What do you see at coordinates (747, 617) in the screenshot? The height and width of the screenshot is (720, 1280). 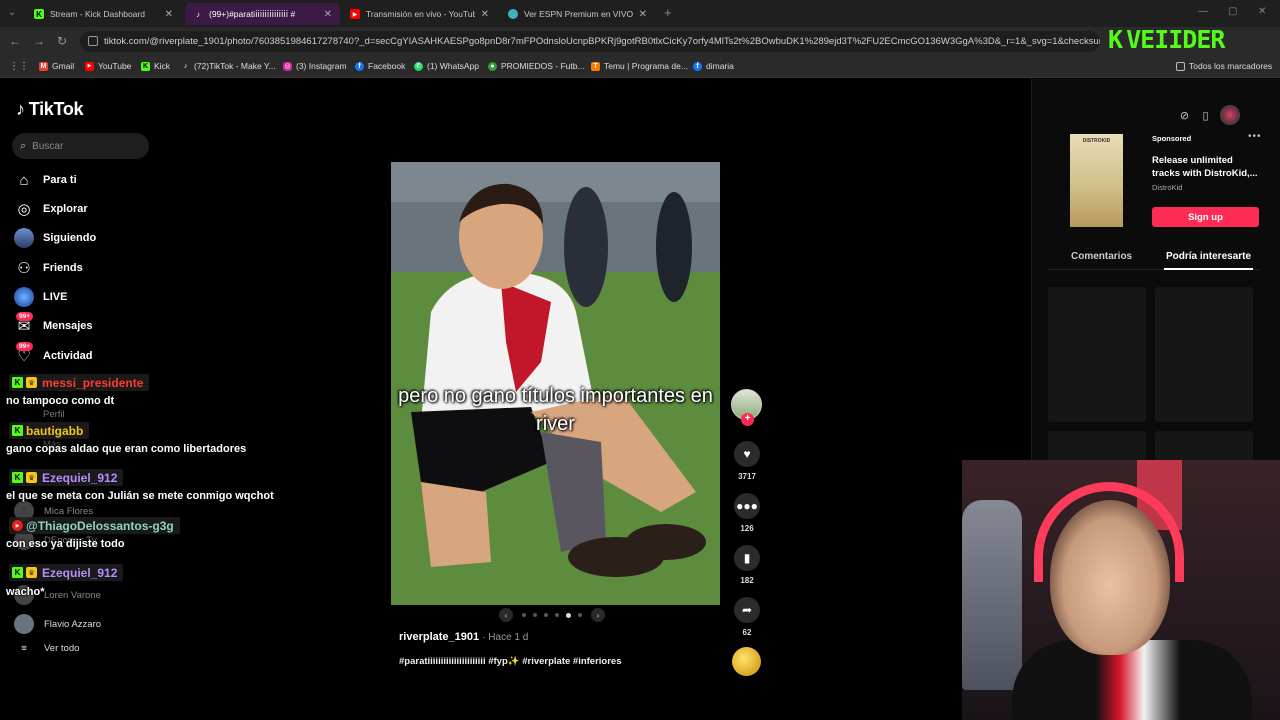 I see `share-button: ➦ 62` at bounding box center [747, 617].